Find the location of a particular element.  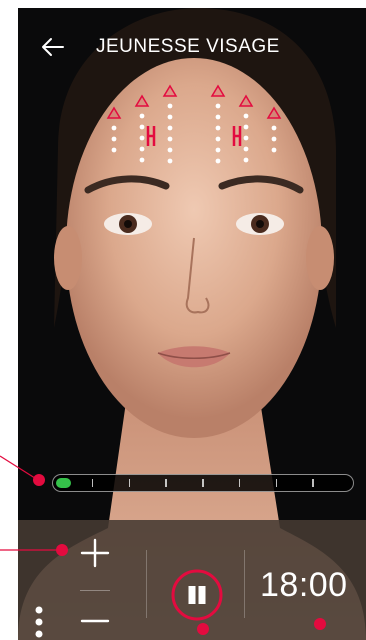

progress-bar is located at coordinates (203, 483).